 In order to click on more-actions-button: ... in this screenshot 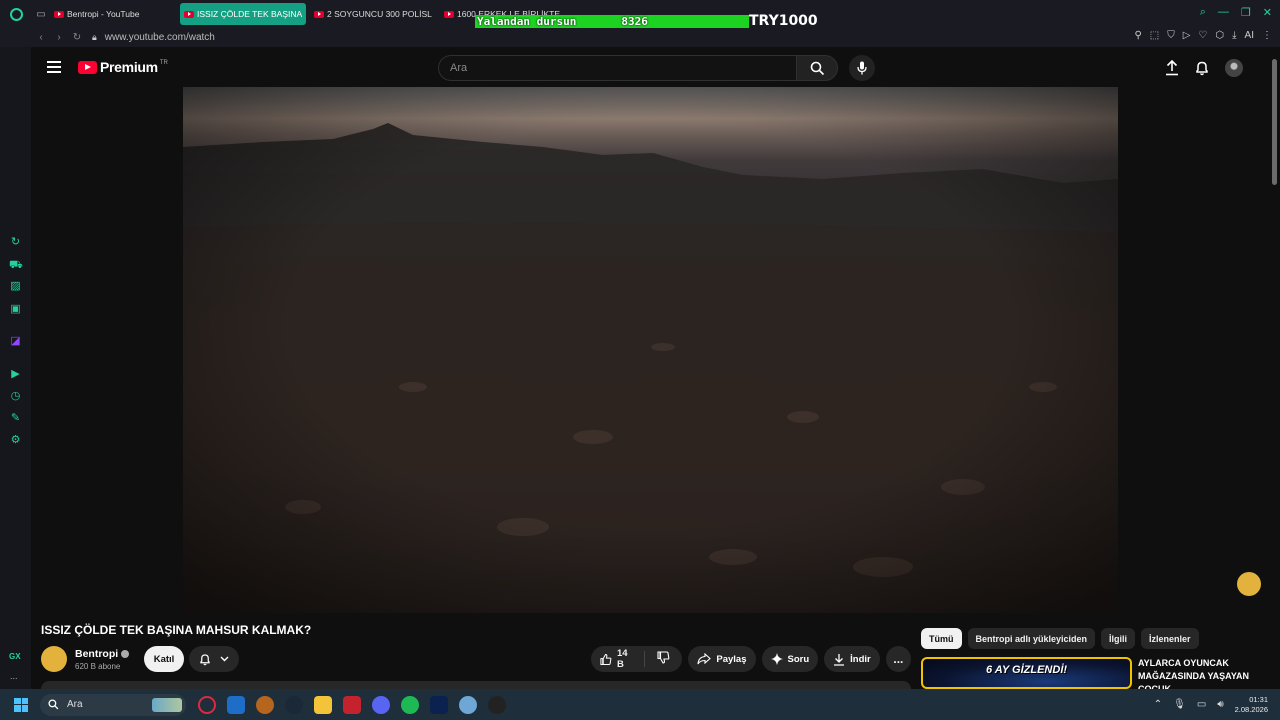, I will do `click(898, 659)`.